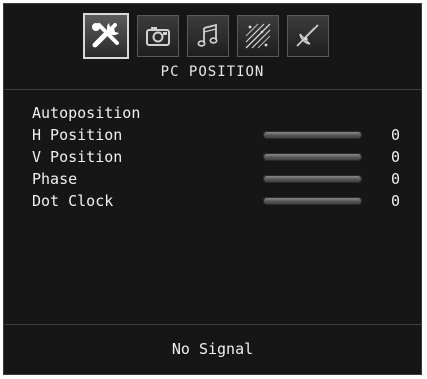  I want to click on tab-features, so click(258, 36).